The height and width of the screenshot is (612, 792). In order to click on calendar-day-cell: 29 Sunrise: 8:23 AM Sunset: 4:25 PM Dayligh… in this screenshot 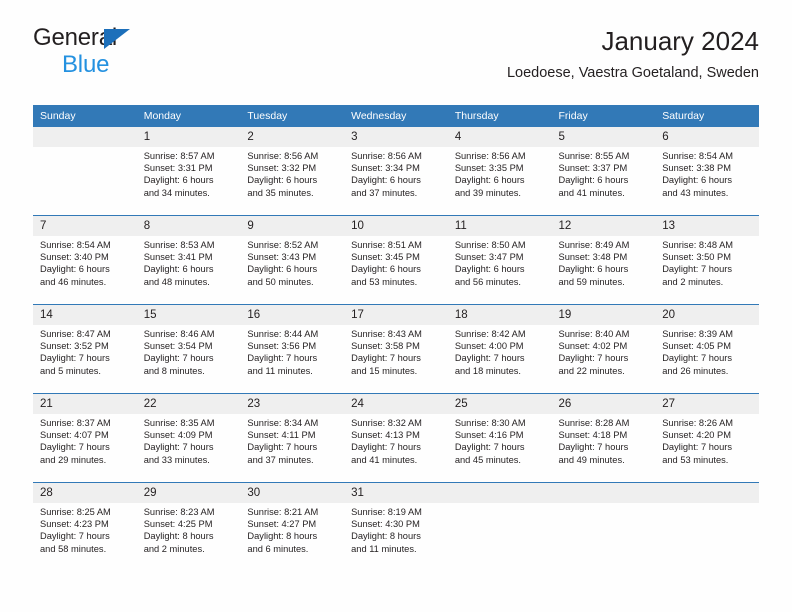, I will do `click(188, 526)`.